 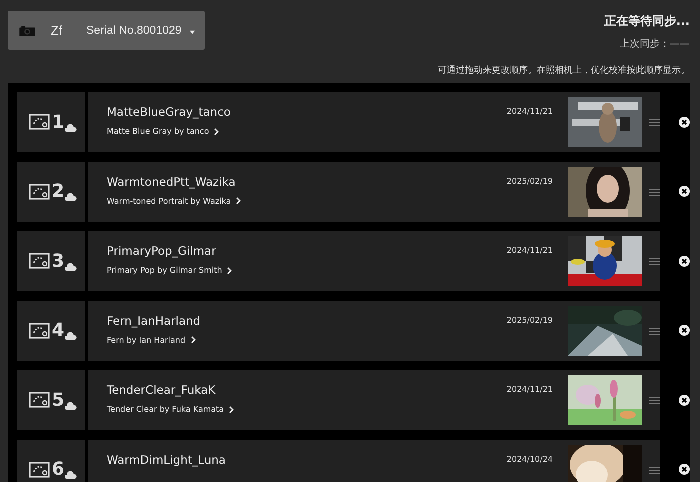 What do you see at coordinates (162, 390) in the screenshot?
I see `preset-name: TenderClear_FukaK` at bounding box center [162, 390].